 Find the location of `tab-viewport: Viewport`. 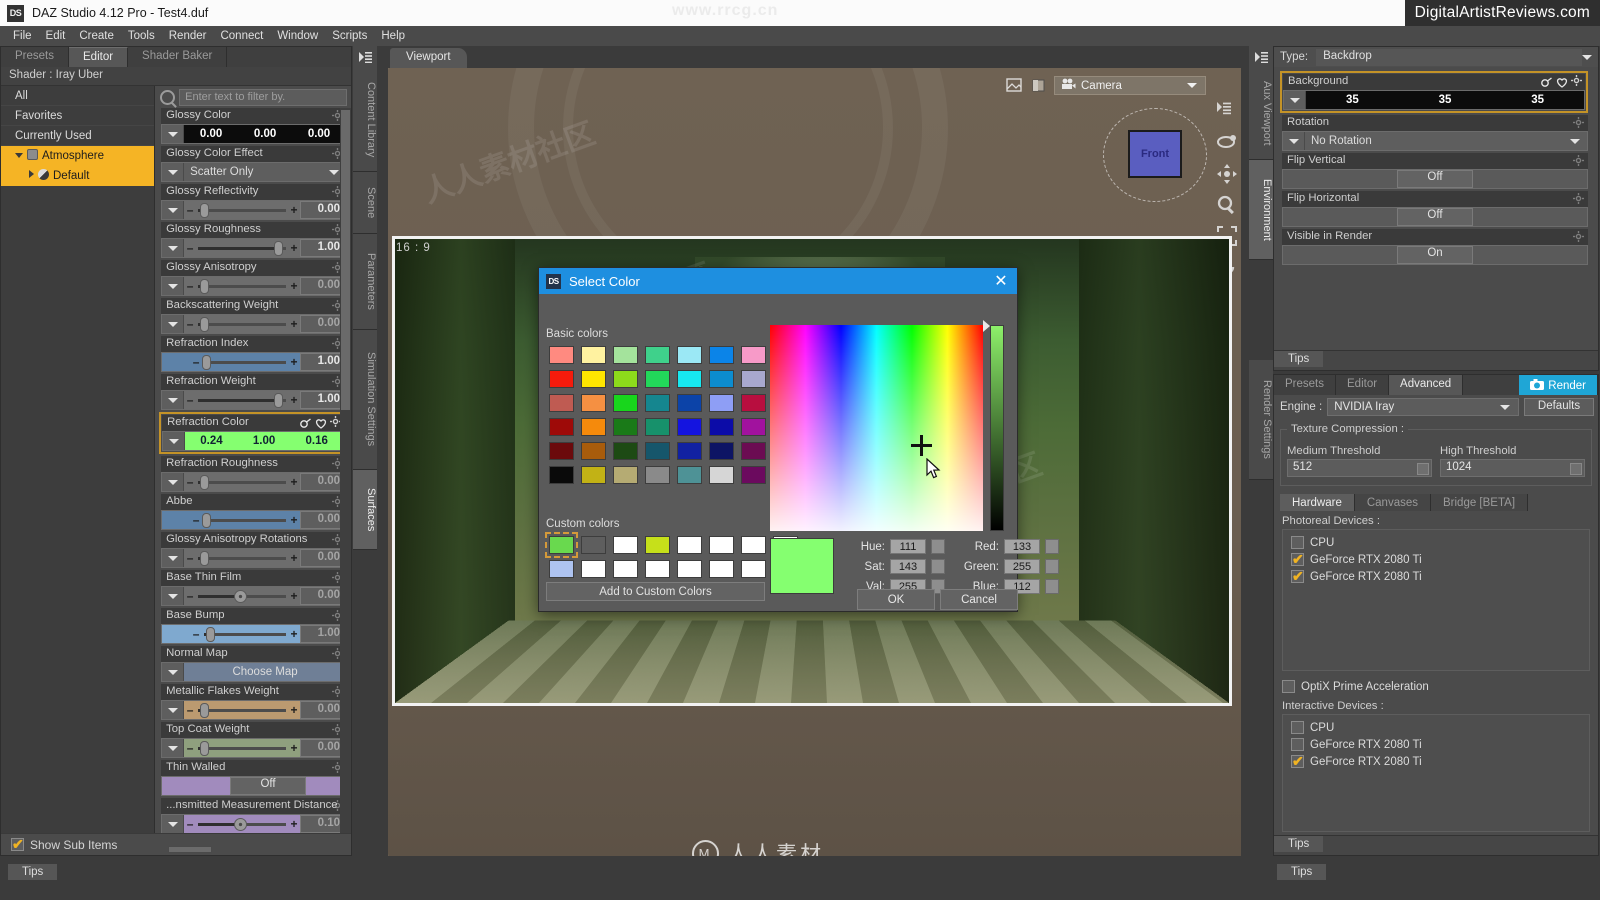

tab-viewport: Viewport is located at coordinates (428, 58).